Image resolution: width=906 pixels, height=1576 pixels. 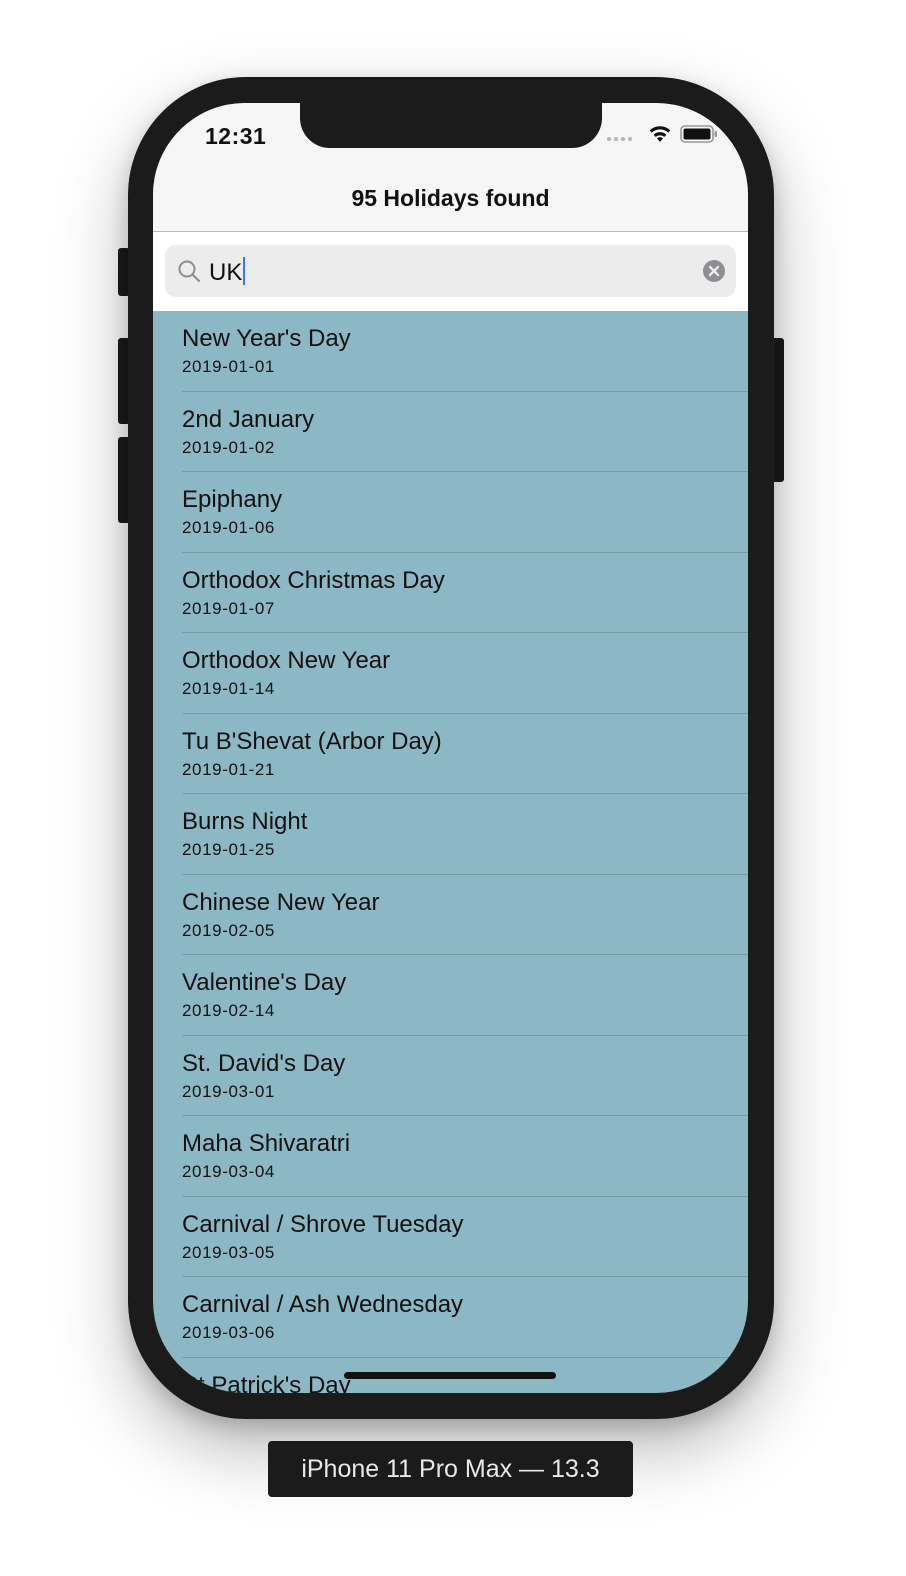 I want to click on holiday-date: 2019-02-05, so click(x=228, y=930).